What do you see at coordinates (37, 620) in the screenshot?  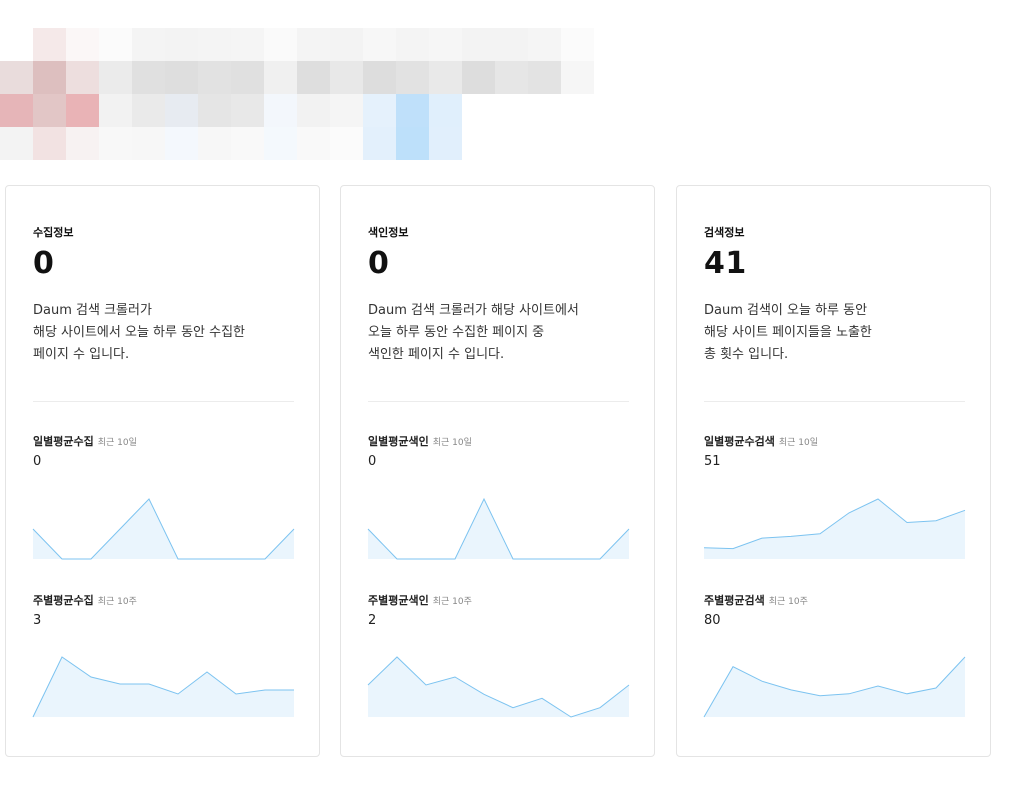 I see `weekly-metric-value: 3` at bounding box center [37, 620].